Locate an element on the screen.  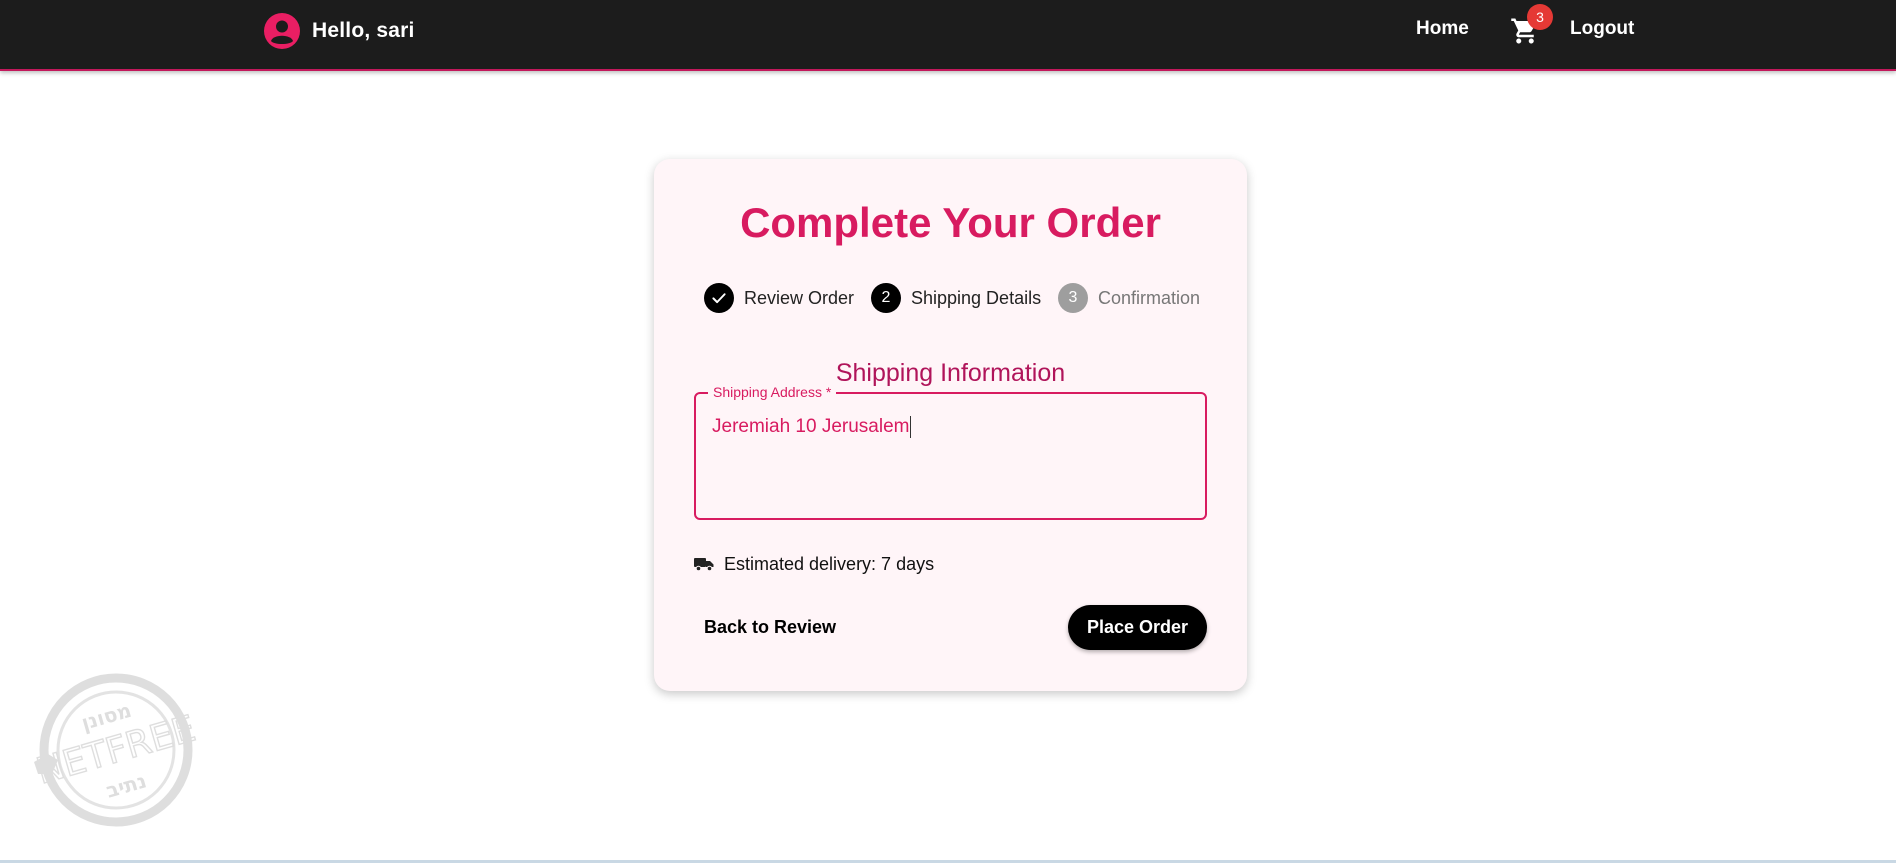
watermark-bottom-text: נתיב is located at coordinates (126, 785).